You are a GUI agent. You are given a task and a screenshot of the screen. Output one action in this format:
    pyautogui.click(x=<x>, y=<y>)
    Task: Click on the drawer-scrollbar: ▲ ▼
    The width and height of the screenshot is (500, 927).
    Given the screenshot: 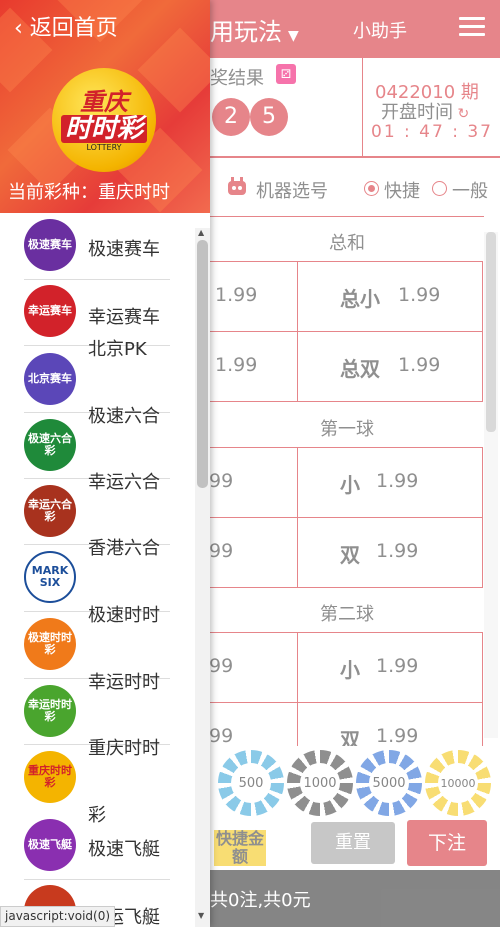 What is the action you would take?
    pyautogui.click(x=202, y=577)
    